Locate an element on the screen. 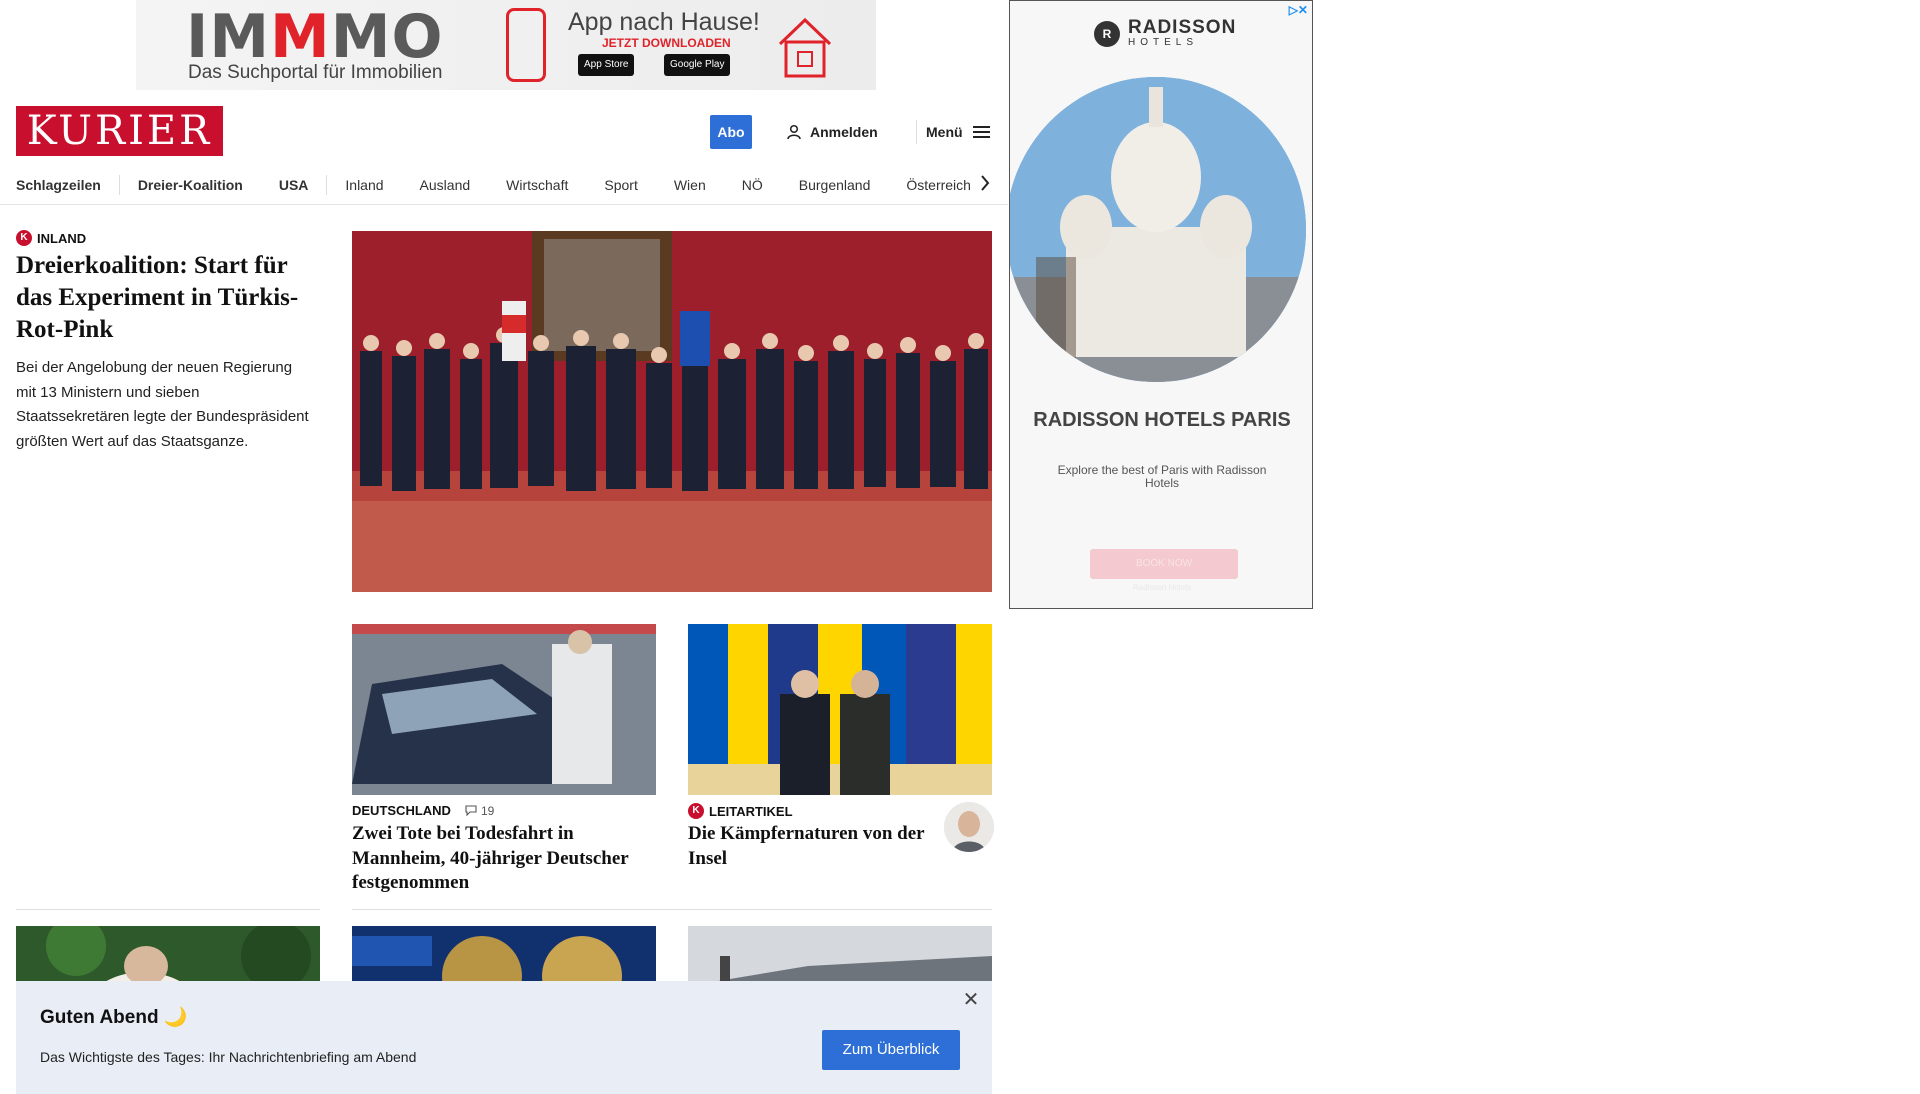 This screenshot has width=1920, height=1094. header-divider is located at coordinates (916, 132).